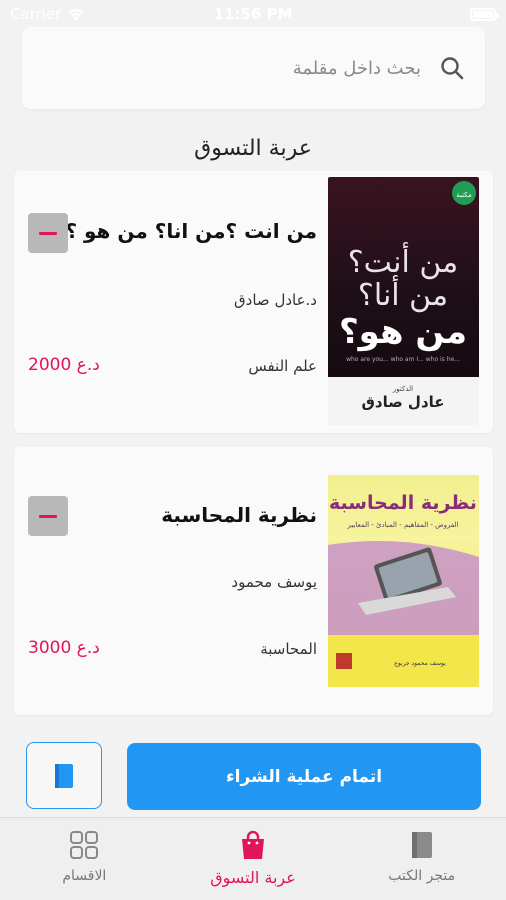 This screenshot has height=900, width=506. I want to click on tab-bar: الاقسام عربة التسوق متجر الكتب, so click(253, 858).